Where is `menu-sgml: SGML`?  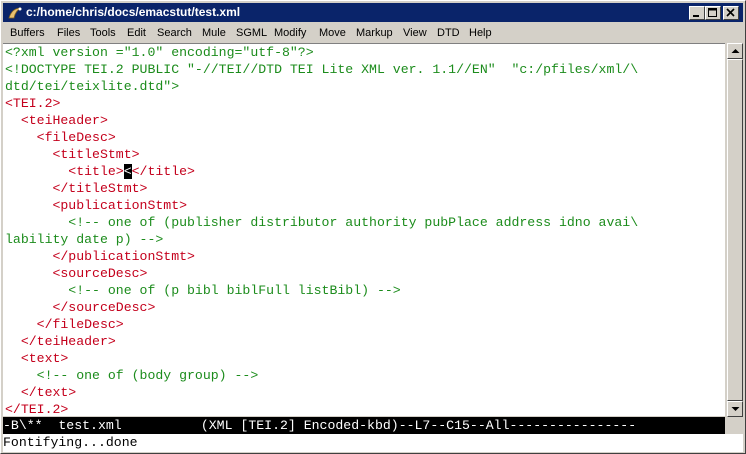 menu-sgml: SGML is located at coordinates (251, 33).